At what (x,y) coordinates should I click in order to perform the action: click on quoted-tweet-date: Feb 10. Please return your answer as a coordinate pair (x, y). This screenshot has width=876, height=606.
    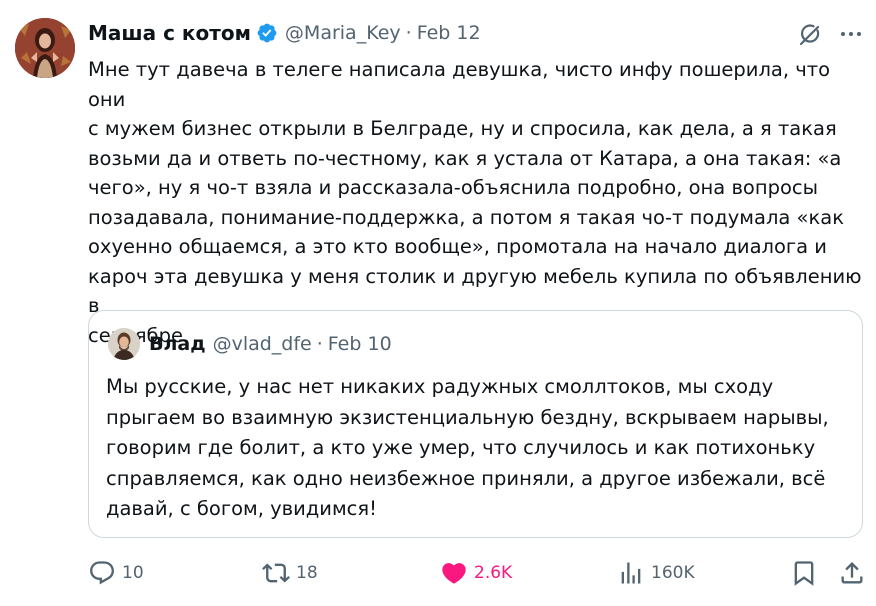
    Looking at the image, I should click on (359, 344).